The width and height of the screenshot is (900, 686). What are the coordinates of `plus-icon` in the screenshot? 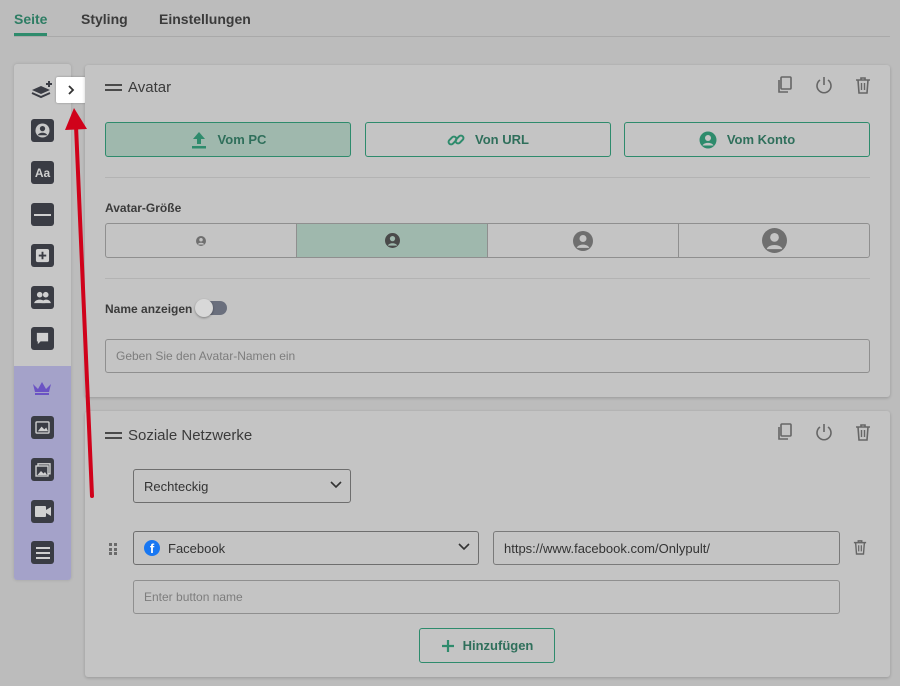 It's located at (447, 645).